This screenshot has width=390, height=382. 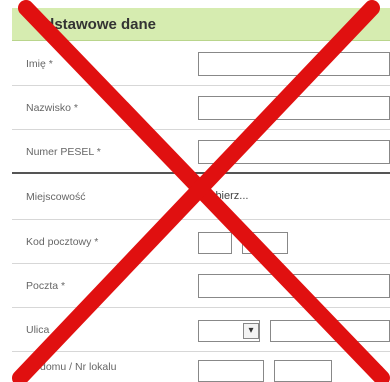 I want to click on form-row-street: Ulica ▾, so click(x=201, y=330).